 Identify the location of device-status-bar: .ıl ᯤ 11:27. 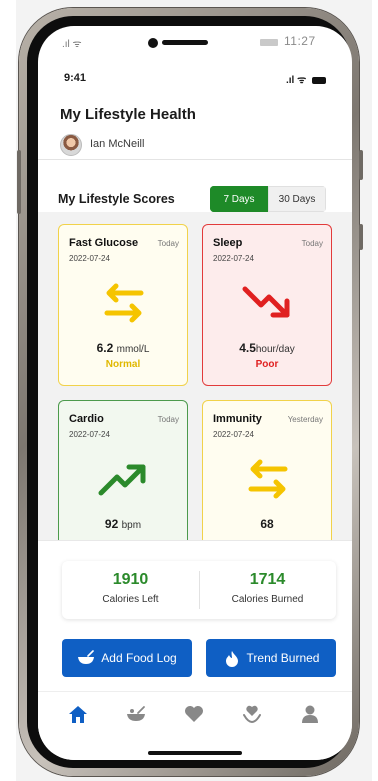
(195, 46).